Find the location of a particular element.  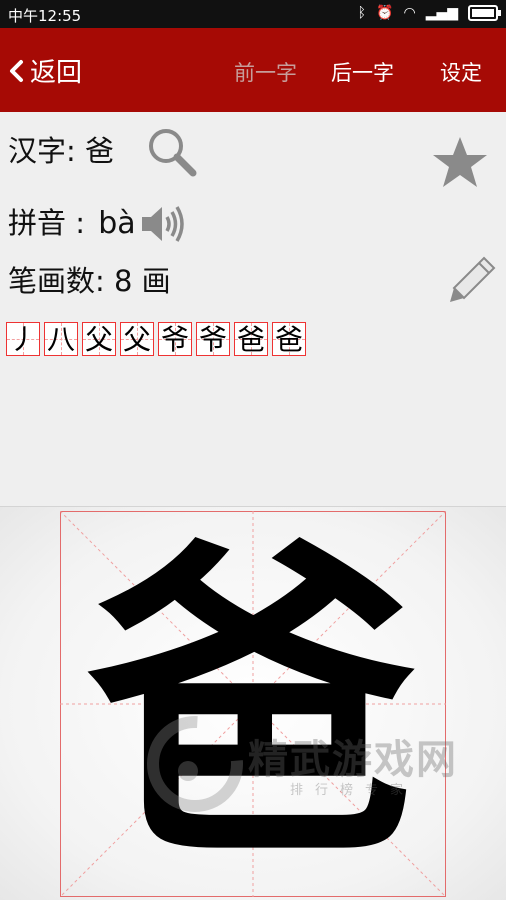

watermark-logo-icon is located at coordinates (195, 764).